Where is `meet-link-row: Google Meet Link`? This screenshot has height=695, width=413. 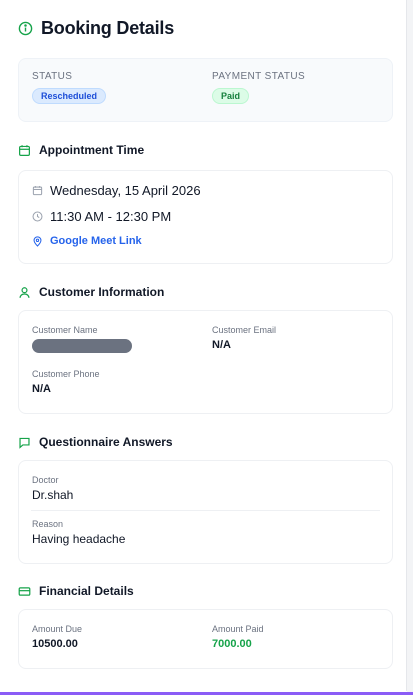 meet-link-row: Google Meet Link is located at coordinates (87, 241).